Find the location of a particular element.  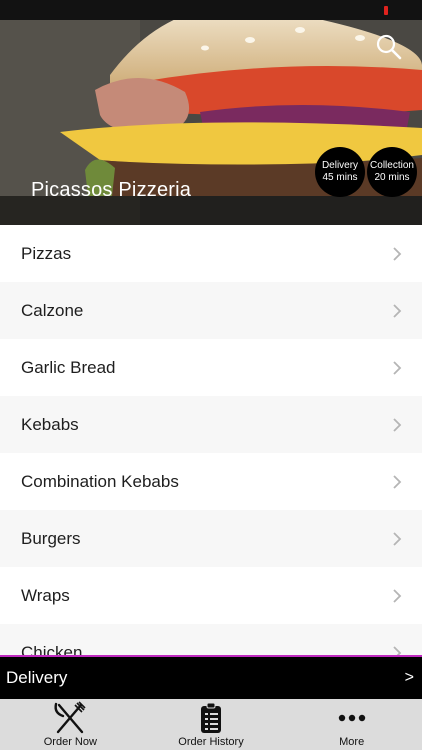

battery-icon is located at coordinates (386, 10).